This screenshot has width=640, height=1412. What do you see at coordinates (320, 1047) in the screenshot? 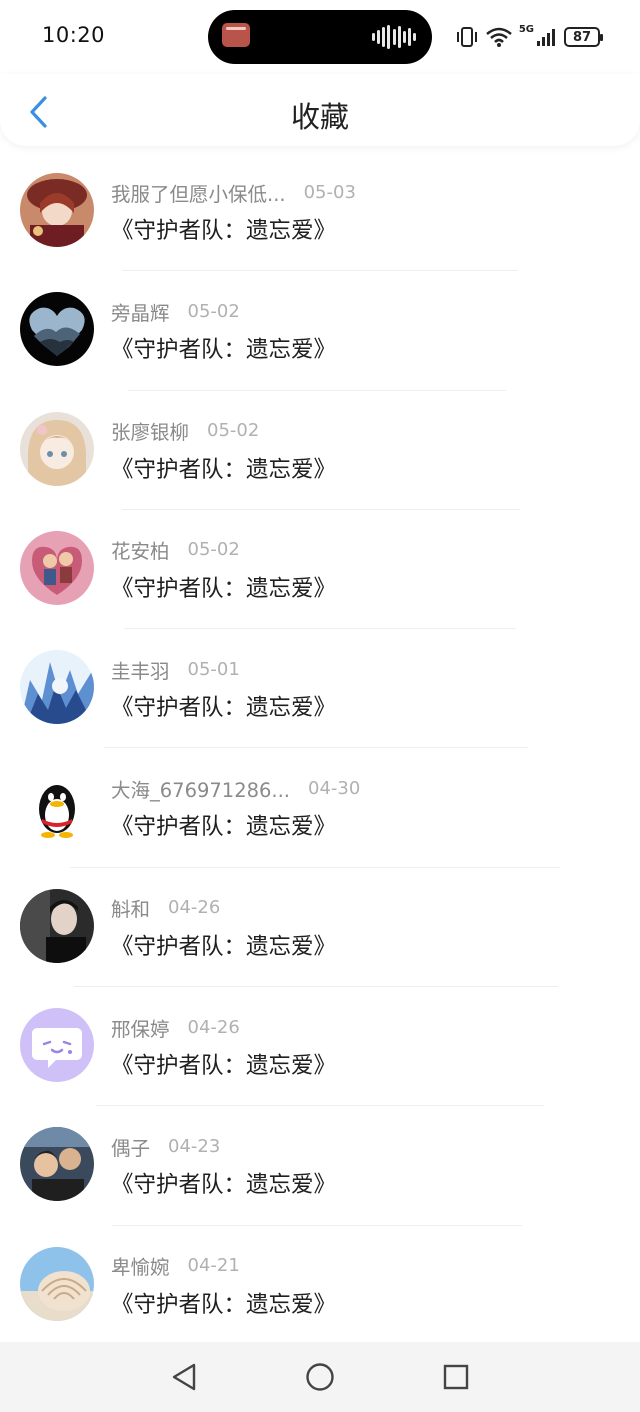
I see `favorite-item: 邢保婷 04-26 《守护者队：遗忘爱》` at bounding box center [320, 1047].